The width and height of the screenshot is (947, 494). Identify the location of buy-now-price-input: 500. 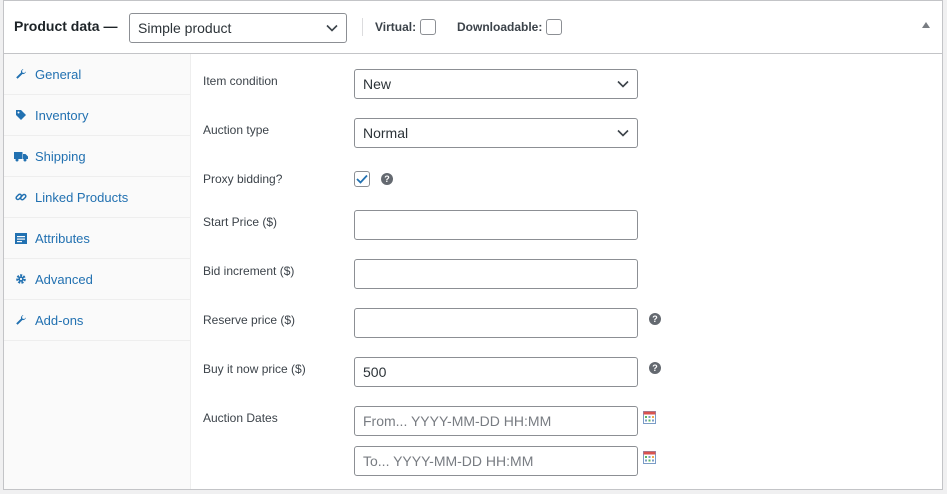
(496, 372).